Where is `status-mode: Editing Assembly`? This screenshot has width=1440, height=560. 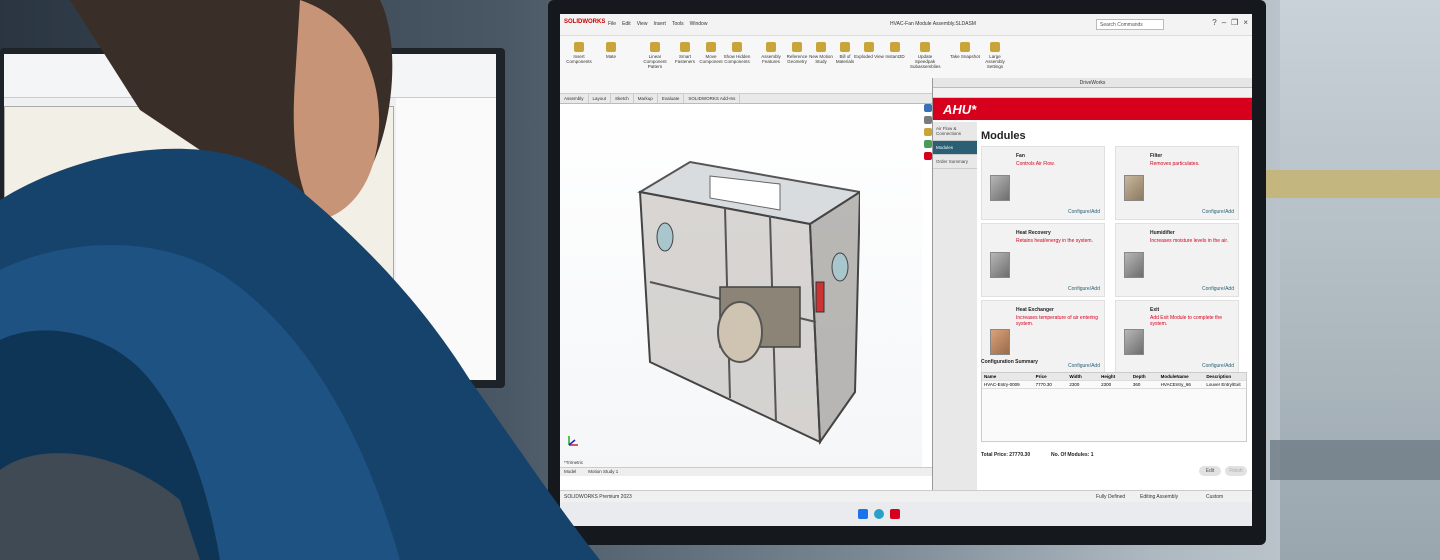 status-mode: Editing Assembly is located at coordinates (1159, 497).